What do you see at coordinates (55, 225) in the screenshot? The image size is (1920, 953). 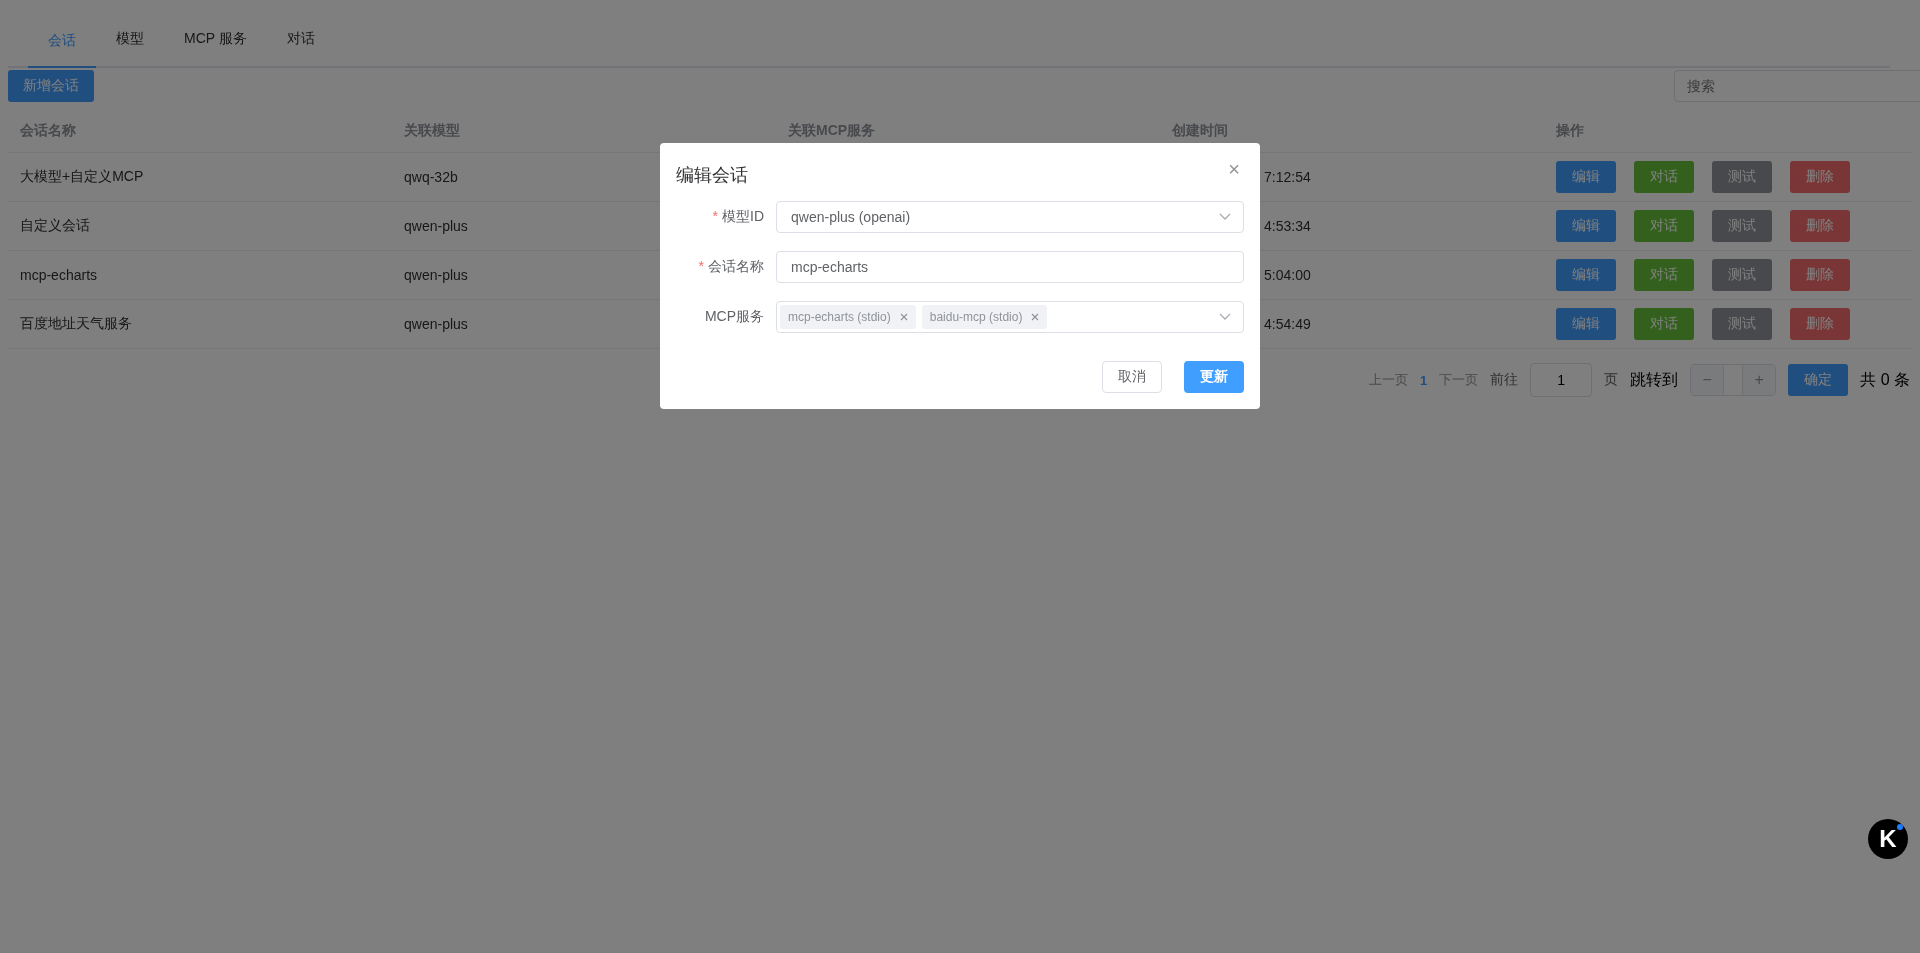 I see `table-cell: 自定义会话` at bounding box center [55, 225].